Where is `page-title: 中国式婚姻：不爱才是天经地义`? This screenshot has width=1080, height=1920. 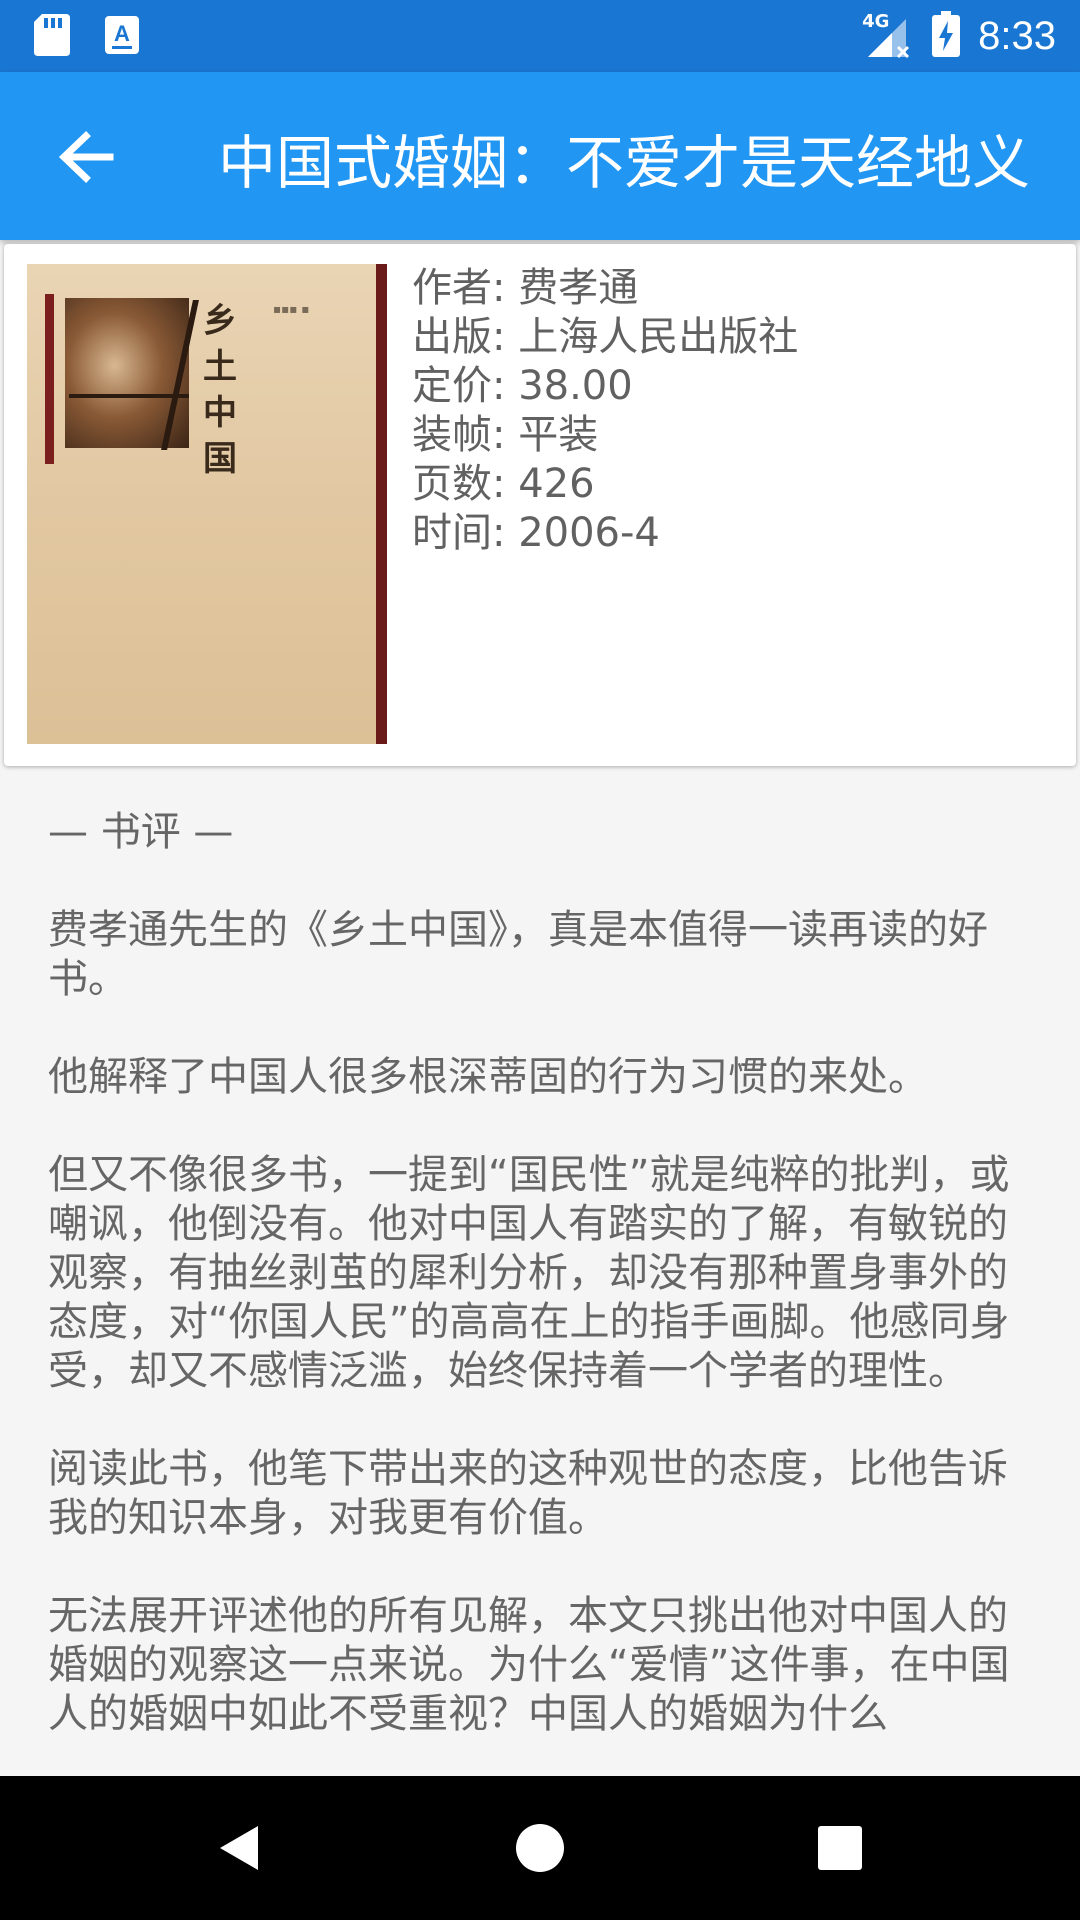 page-title: 中国式婚姻：不爱才是天经地义 is located at coordinates (624, 163).